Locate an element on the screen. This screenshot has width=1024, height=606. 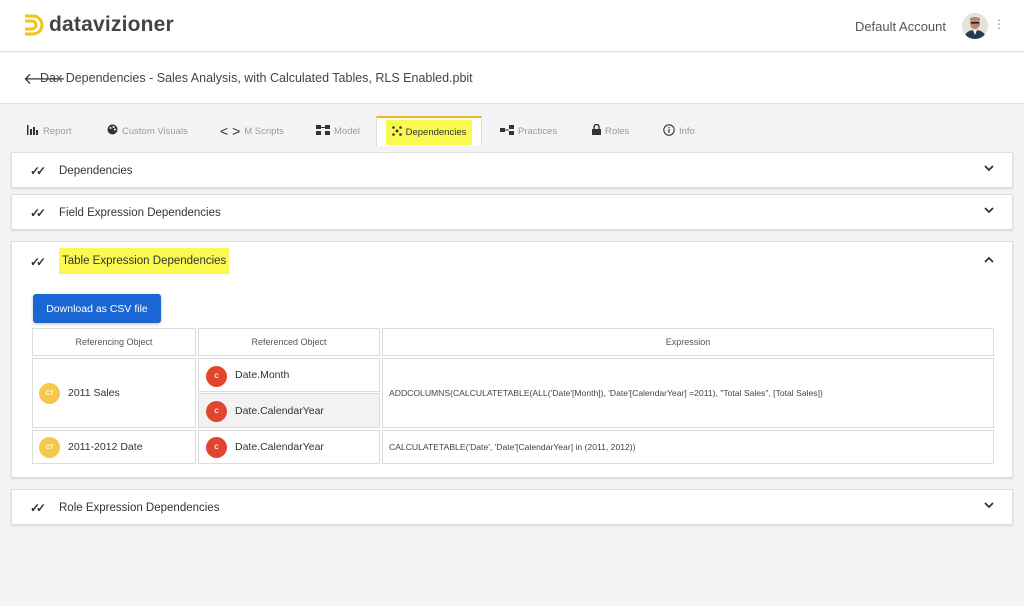
datavizioner-logo: datavizioner is located at coordinates (98, 25).